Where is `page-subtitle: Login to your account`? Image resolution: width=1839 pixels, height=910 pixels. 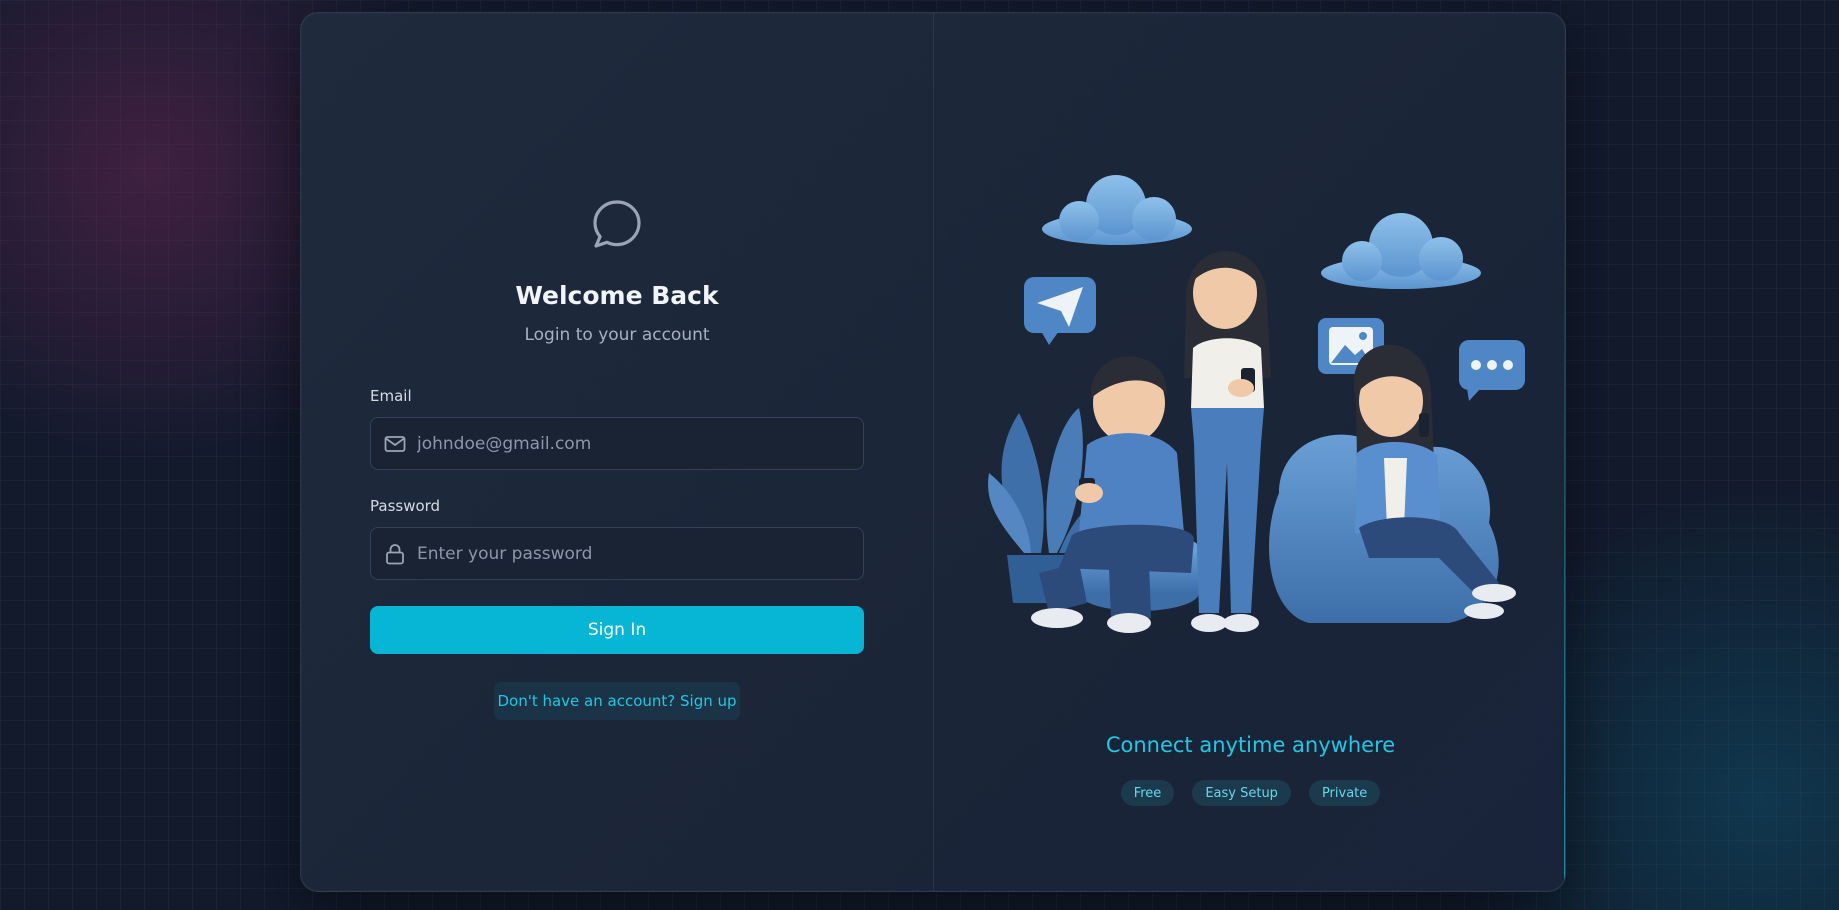 page-subtitle: Login to your account is located at coordinates (617, 335).